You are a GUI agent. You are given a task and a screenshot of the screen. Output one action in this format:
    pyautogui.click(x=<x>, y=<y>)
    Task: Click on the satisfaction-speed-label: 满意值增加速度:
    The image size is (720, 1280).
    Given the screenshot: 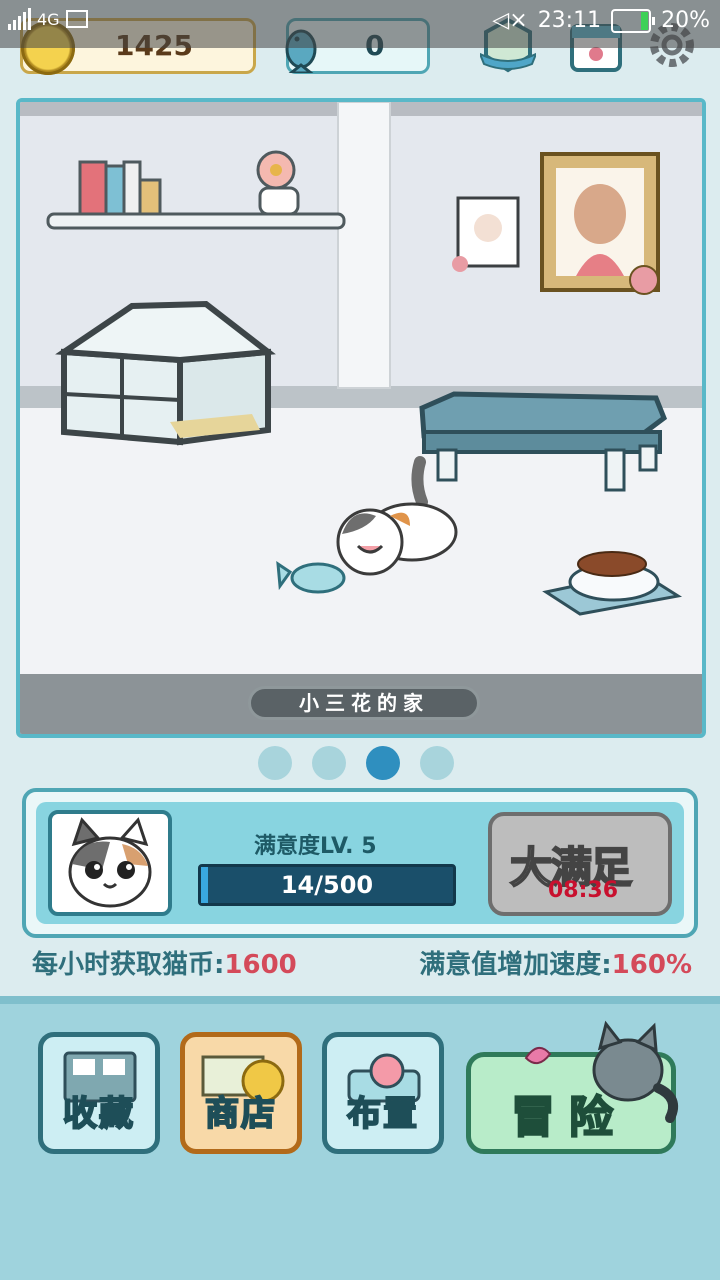 What is the action you would take?
    pyautogui.click(x=515, y=965)
    